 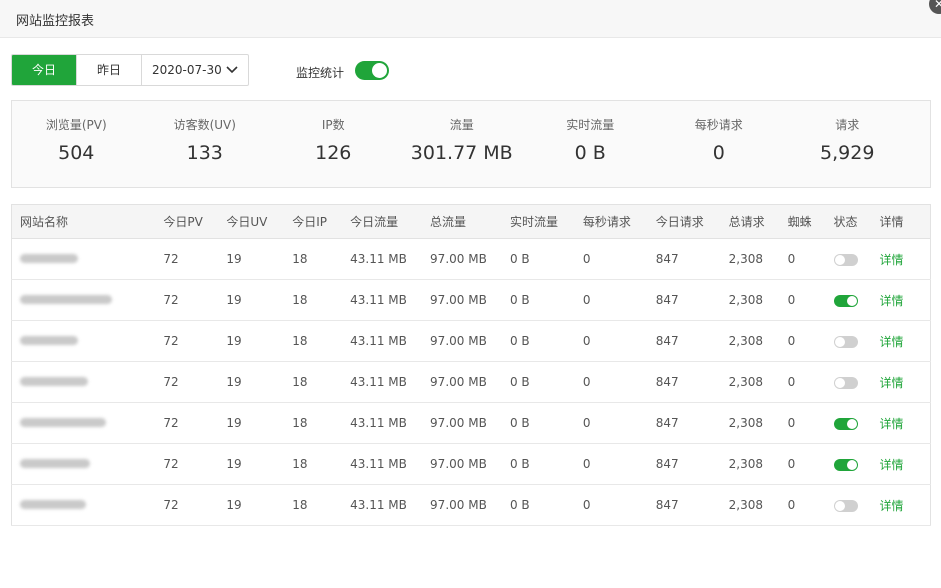 What do you see at coordinates (390, 221) in the screenshot?
I see `column-header: 今日流量` at bounding box center [390, 221].